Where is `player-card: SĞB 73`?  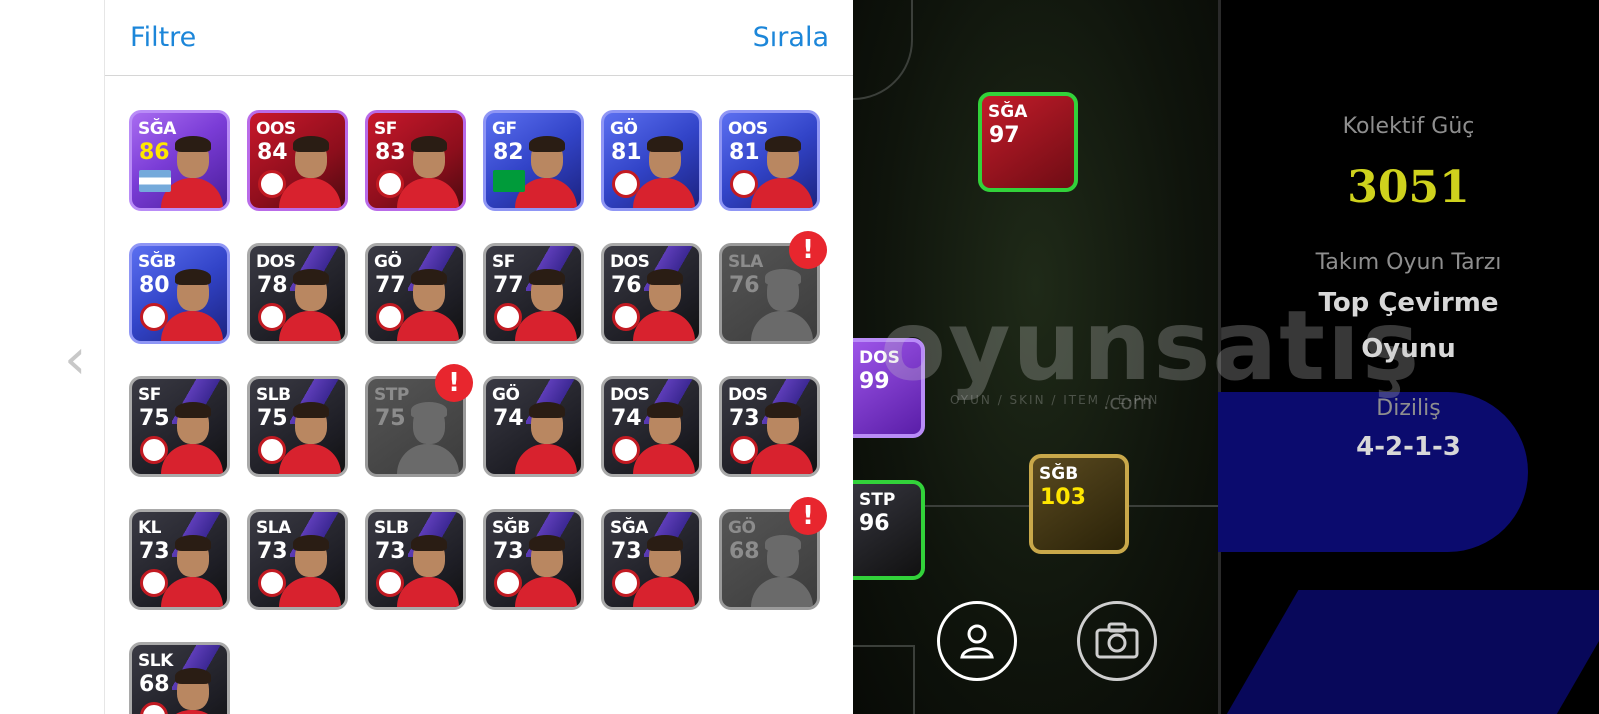
player-card: SĞB 73 is located at coordinates (533, 559).